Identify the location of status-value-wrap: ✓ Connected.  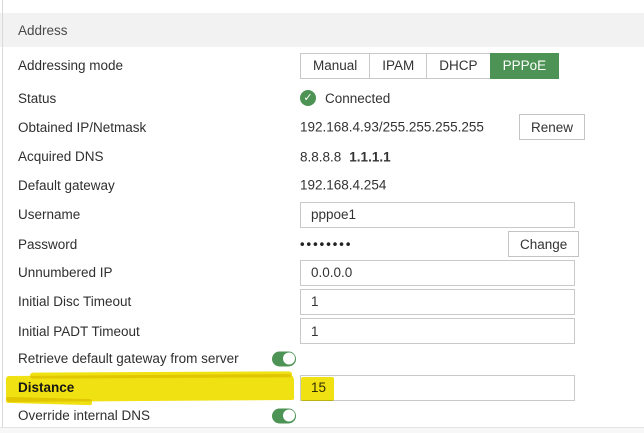
(345, 98).